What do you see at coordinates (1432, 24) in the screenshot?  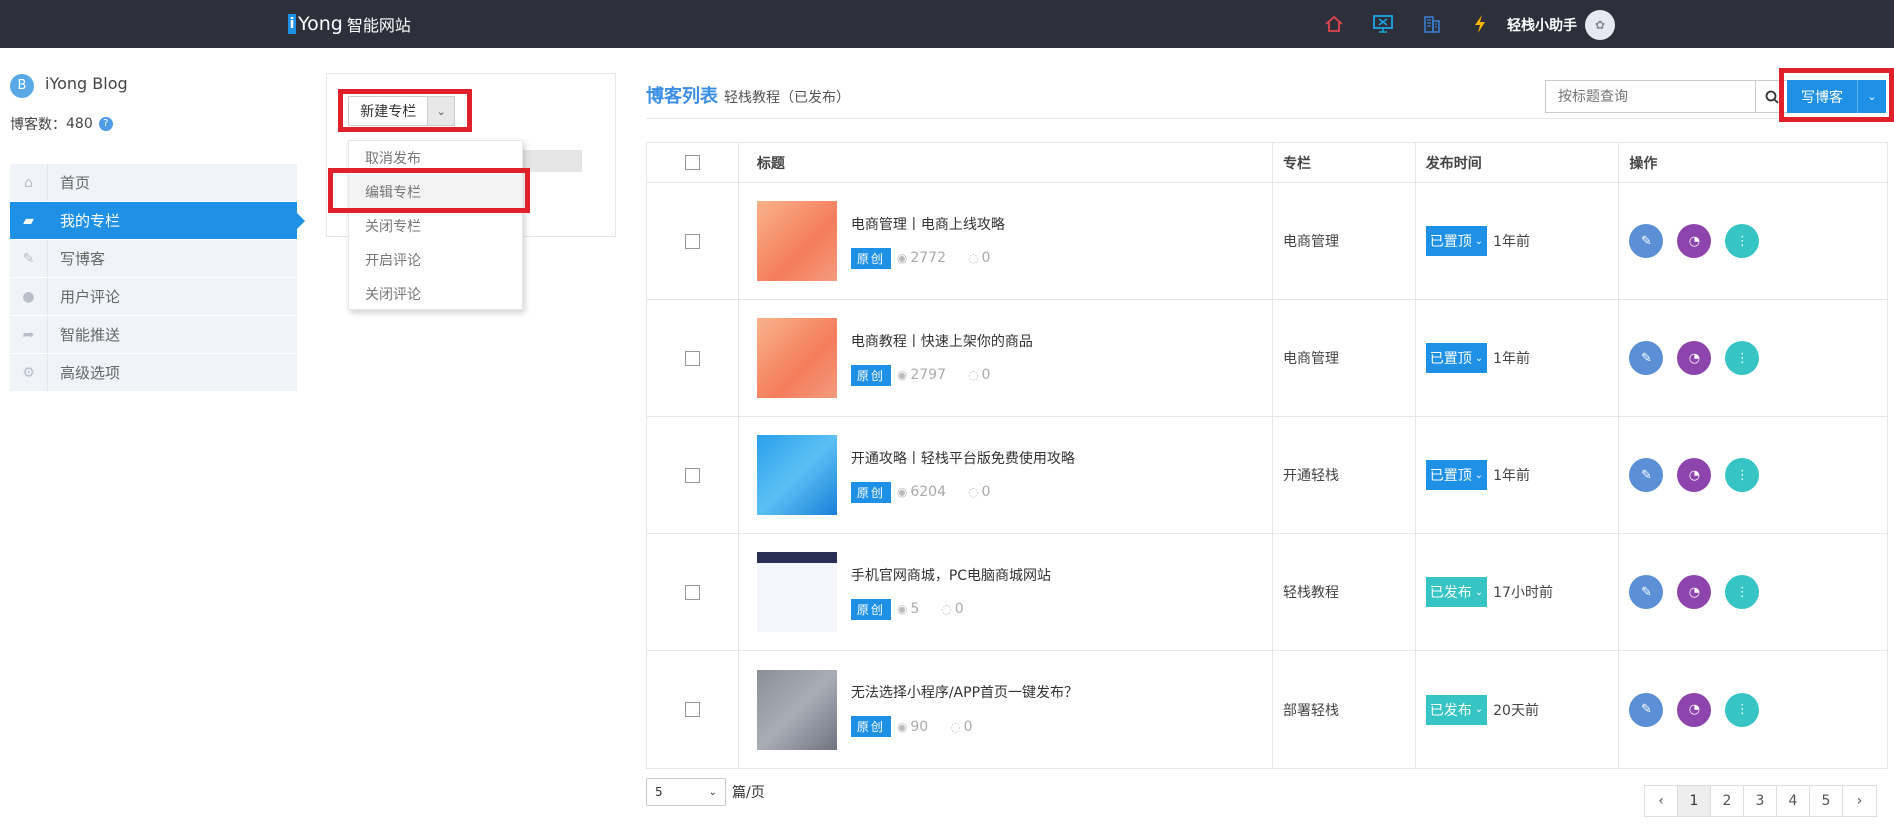 I see `building-icon` at bounding box center [1432, 24].